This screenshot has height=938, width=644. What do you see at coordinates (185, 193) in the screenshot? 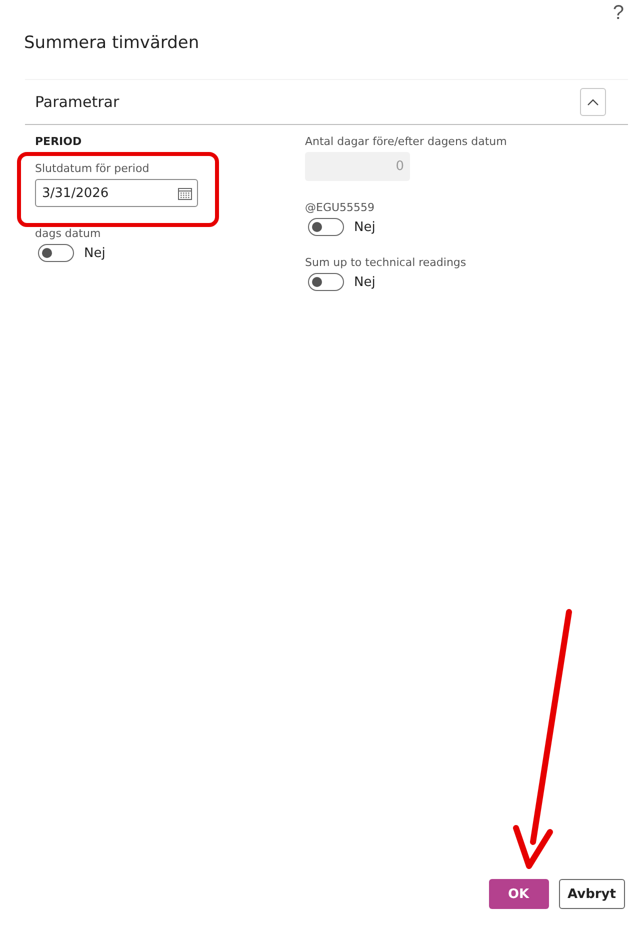
I see `calendar-icon` at bounding box center [185, 193].